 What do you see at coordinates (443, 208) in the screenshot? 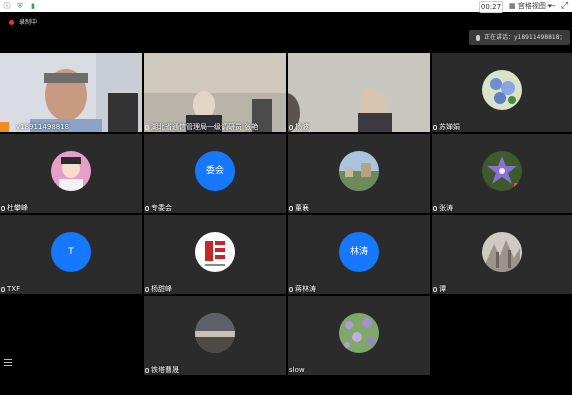
I see `participant-label: 张涛` at bounding box center [443, 208].